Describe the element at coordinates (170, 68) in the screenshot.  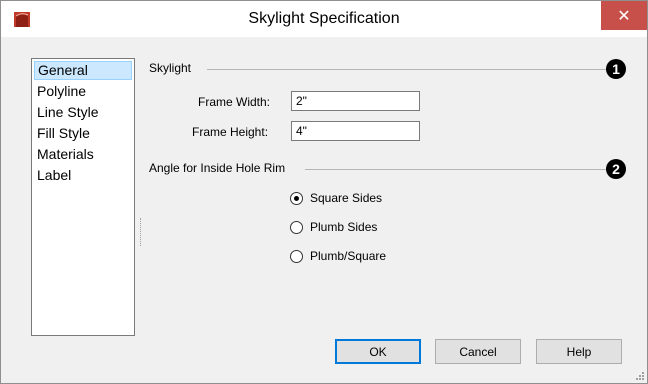
I see `skylight-group-label: Skylight` at that location.